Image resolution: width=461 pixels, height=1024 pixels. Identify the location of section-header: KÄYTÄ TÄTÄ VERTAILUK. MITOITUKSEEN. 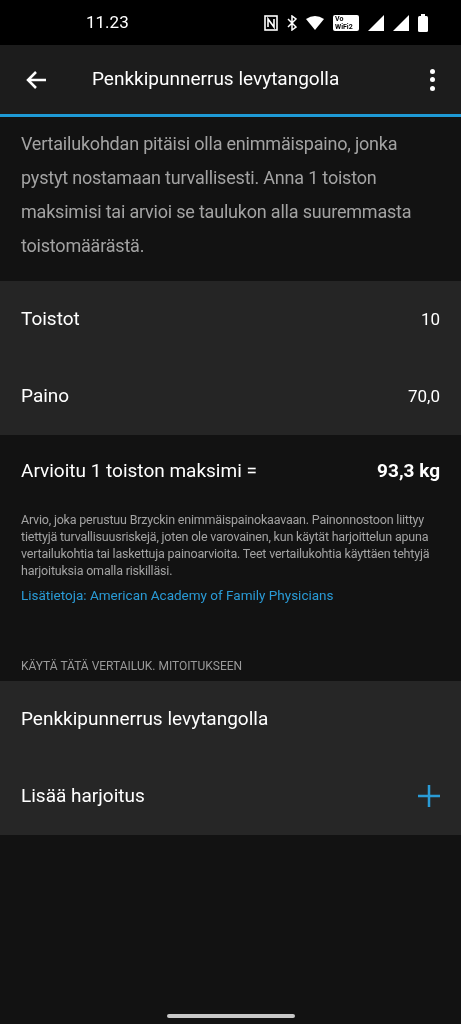
(132, 666).